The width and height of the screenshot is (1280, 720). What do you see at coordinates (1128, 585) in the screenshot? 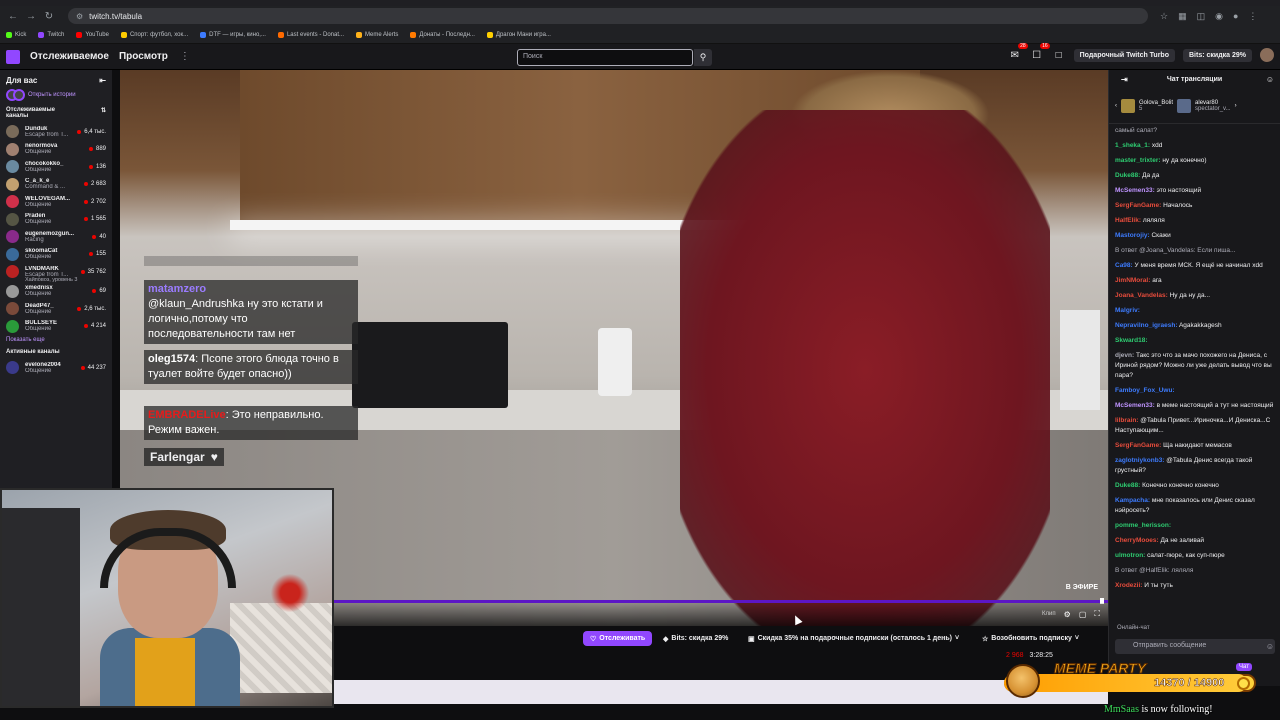
I see `chat-username: Xrodezii:` at bounding box center [1128, 585].